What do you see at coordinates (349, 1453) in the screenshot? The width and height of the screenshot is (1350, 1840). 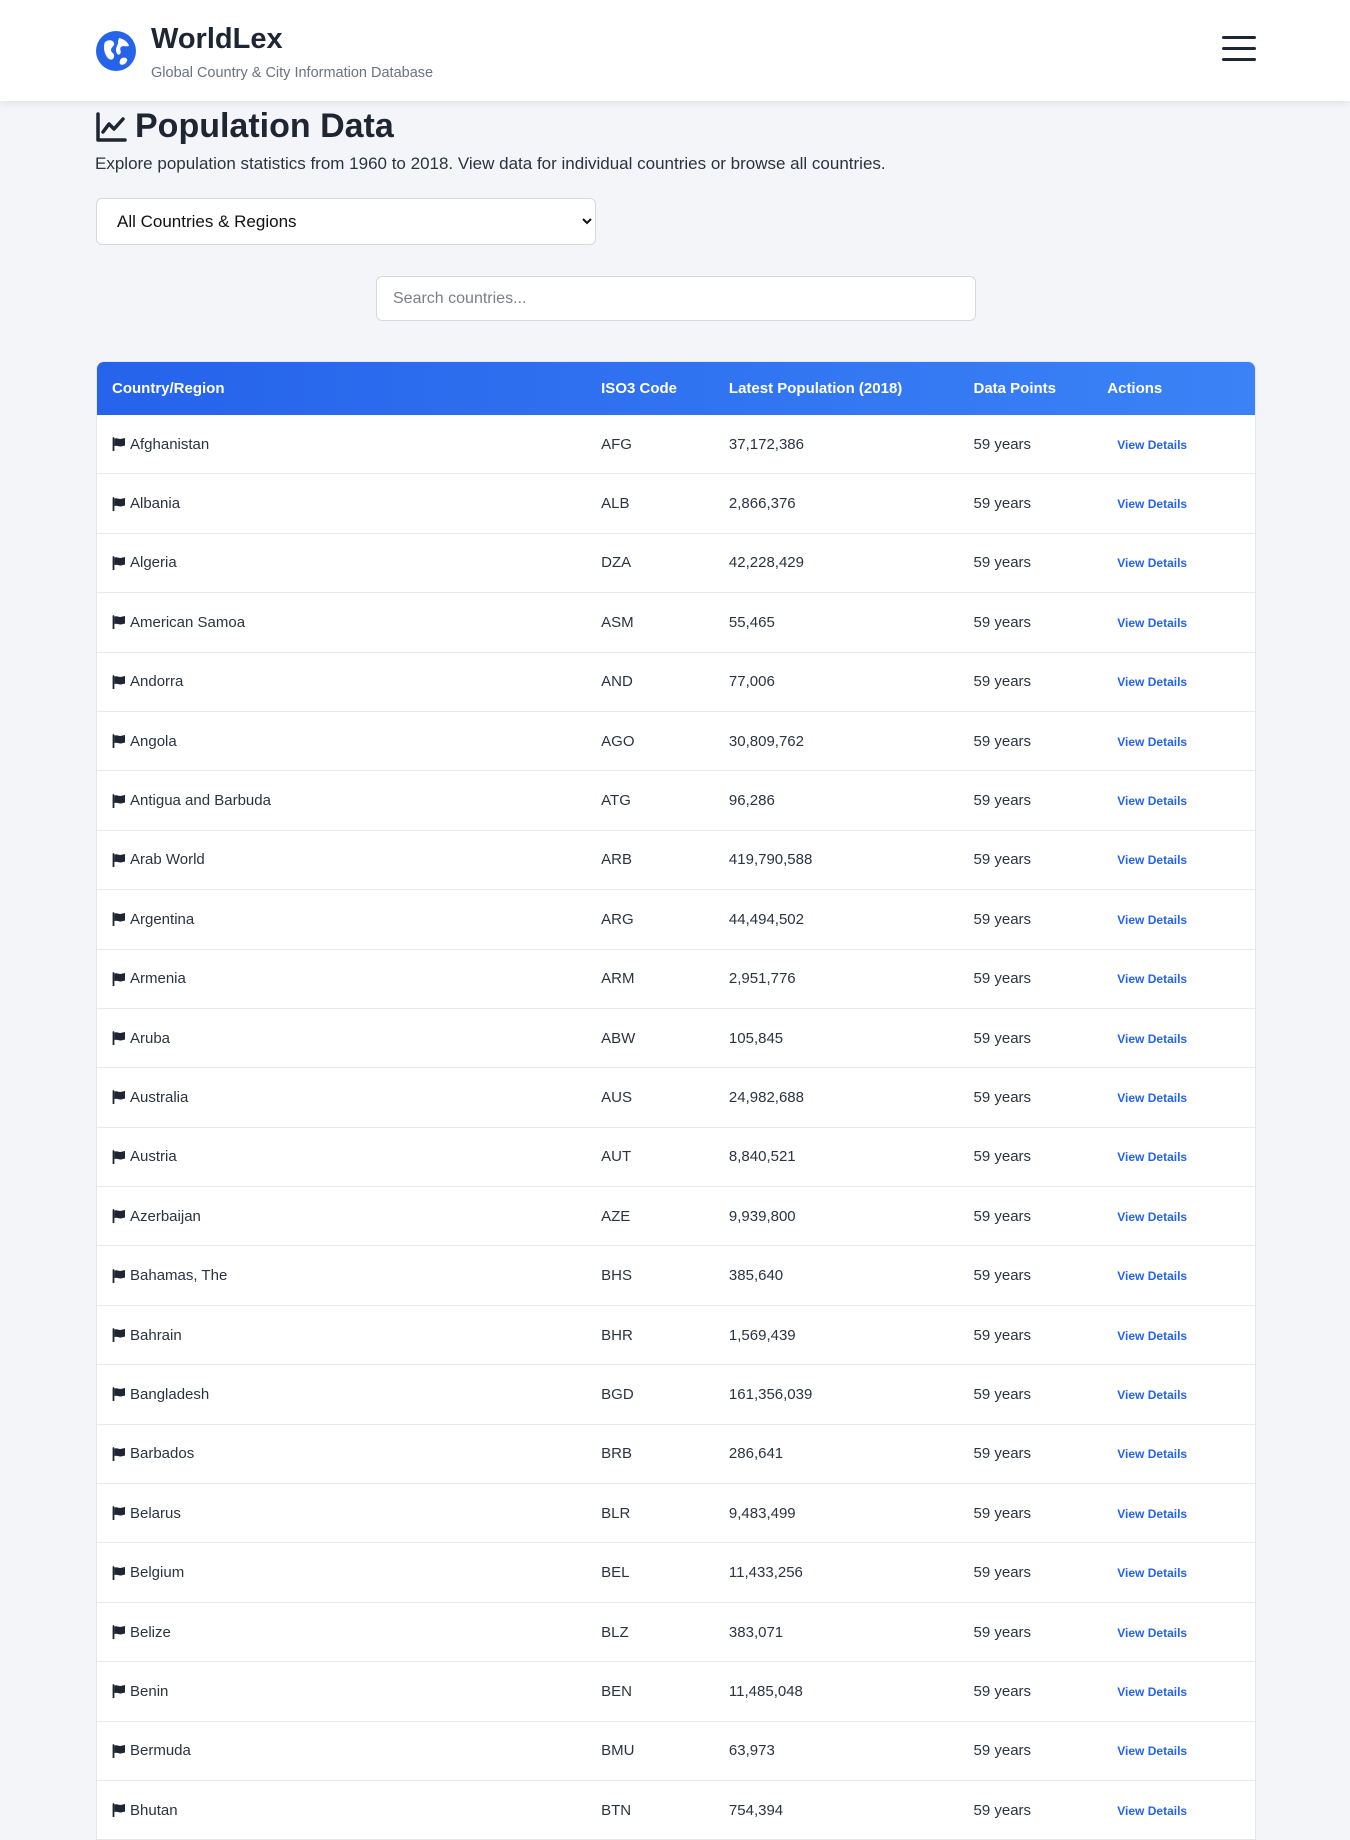 I see `country-cell: Barbados` at bounding box center [349, 1453].